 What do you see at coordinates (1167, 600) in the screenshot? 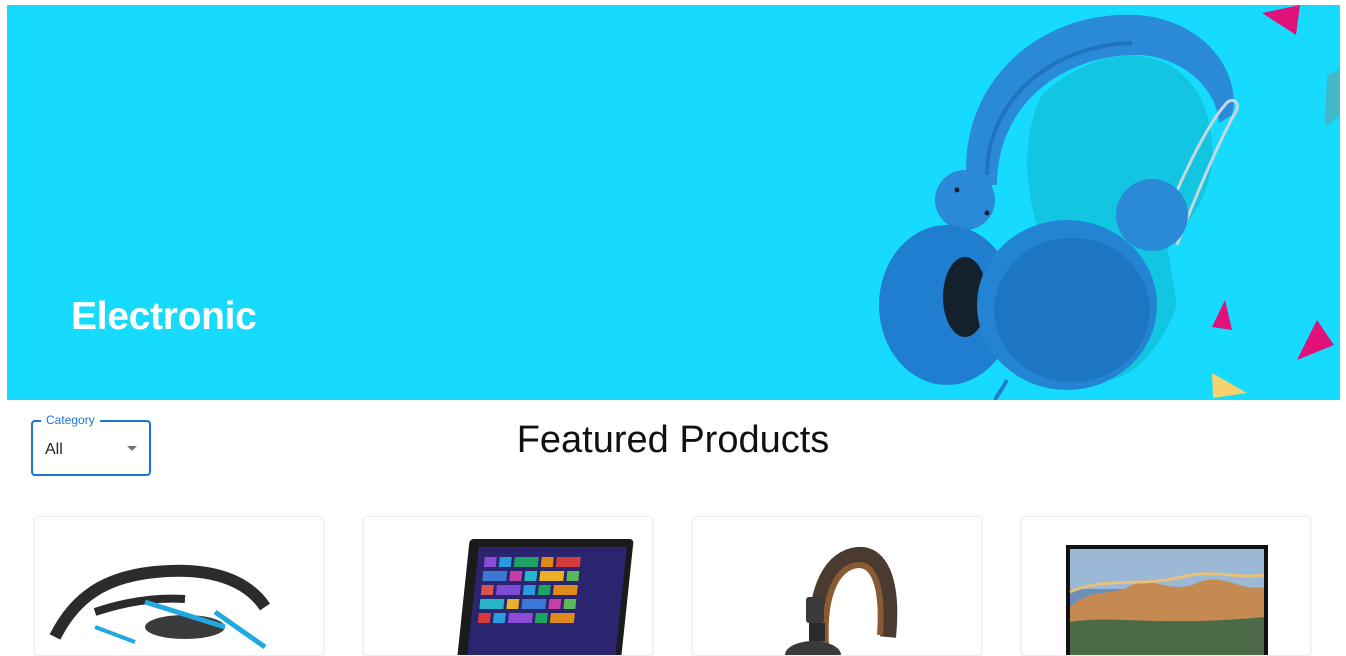
I see `tv-image` at bounding box center [1167, 600].